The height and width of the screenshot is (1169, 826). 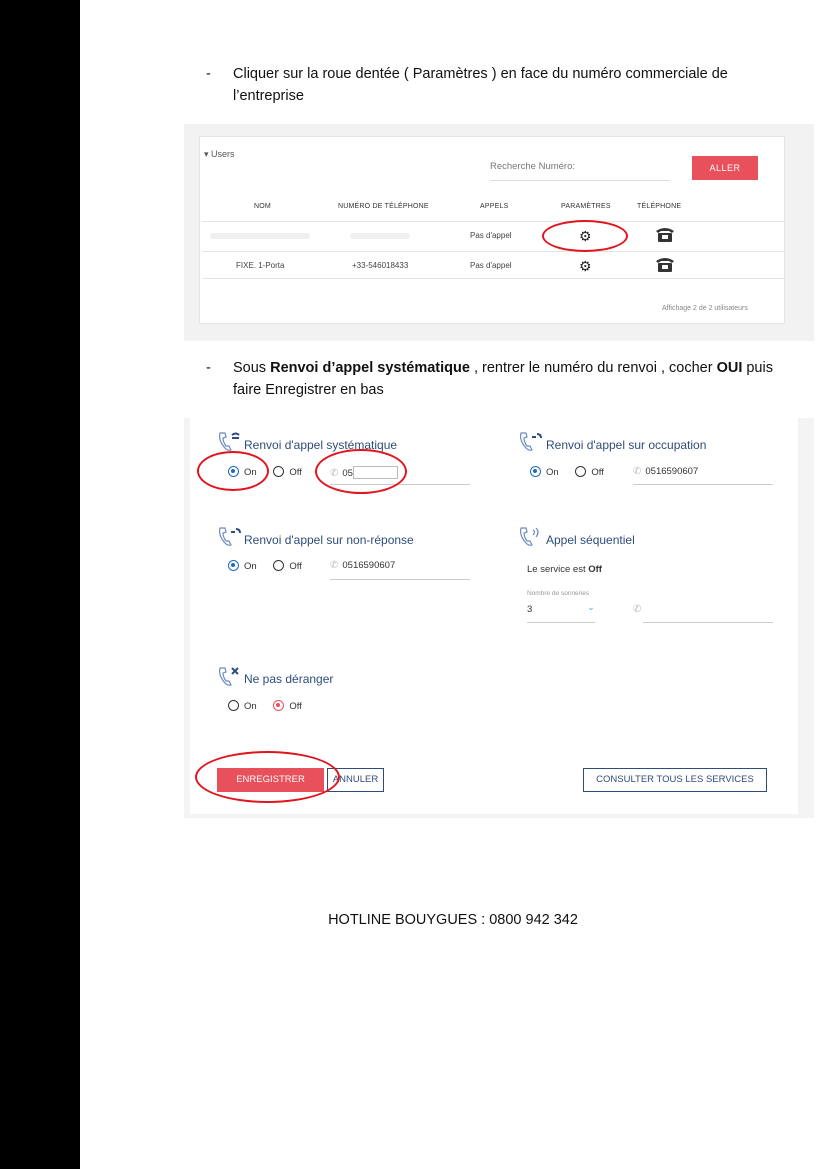 I want to click on column-header-telephone: TÉLÉPHONE, so click(x=659, y=206).